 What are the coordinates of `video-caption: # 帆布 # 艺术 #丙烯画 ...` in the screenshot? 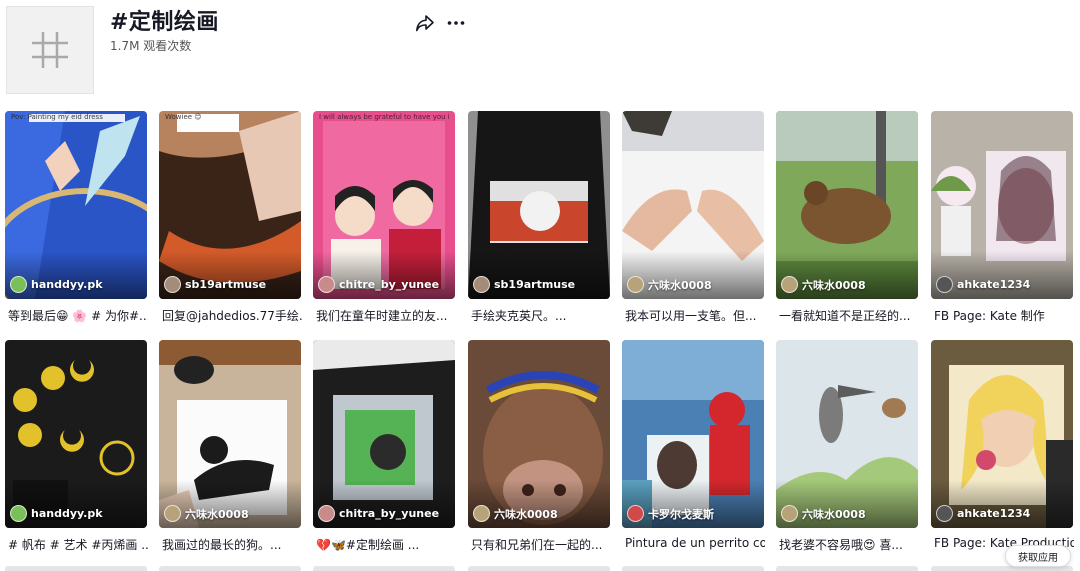 It's located at (78, 544).